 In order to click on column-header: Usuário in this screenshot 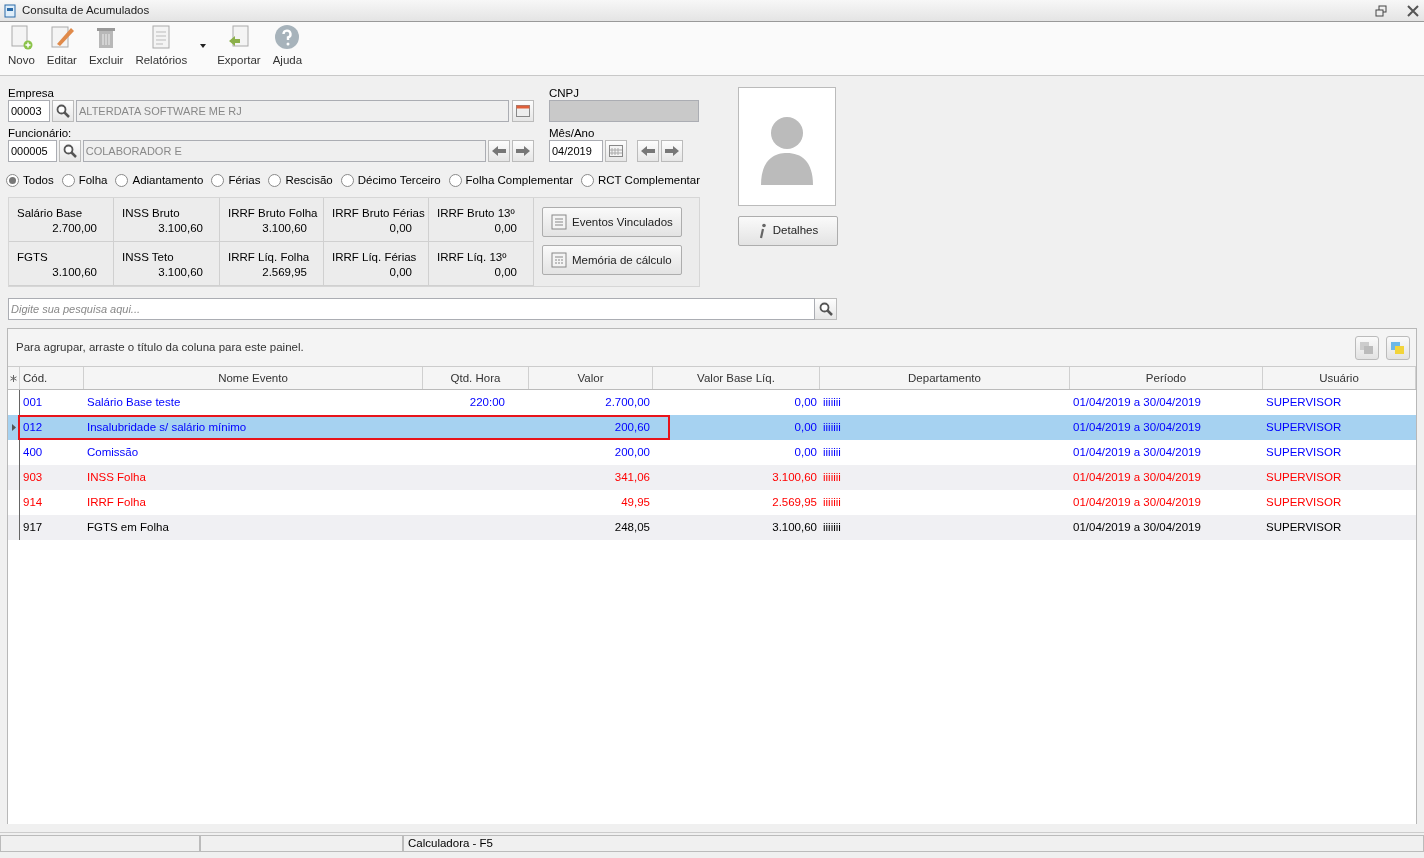, I will do `click(1339, 378)`.